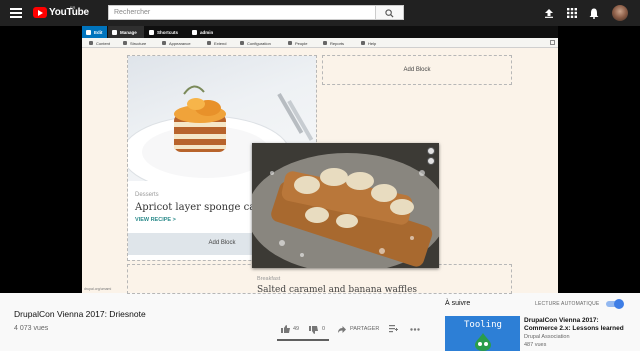 The width and height of the screenshot is (640, 351). Describe the element at coordinates (99, 43) in the screenshot. I see `tray-item-content: Content` at that location.